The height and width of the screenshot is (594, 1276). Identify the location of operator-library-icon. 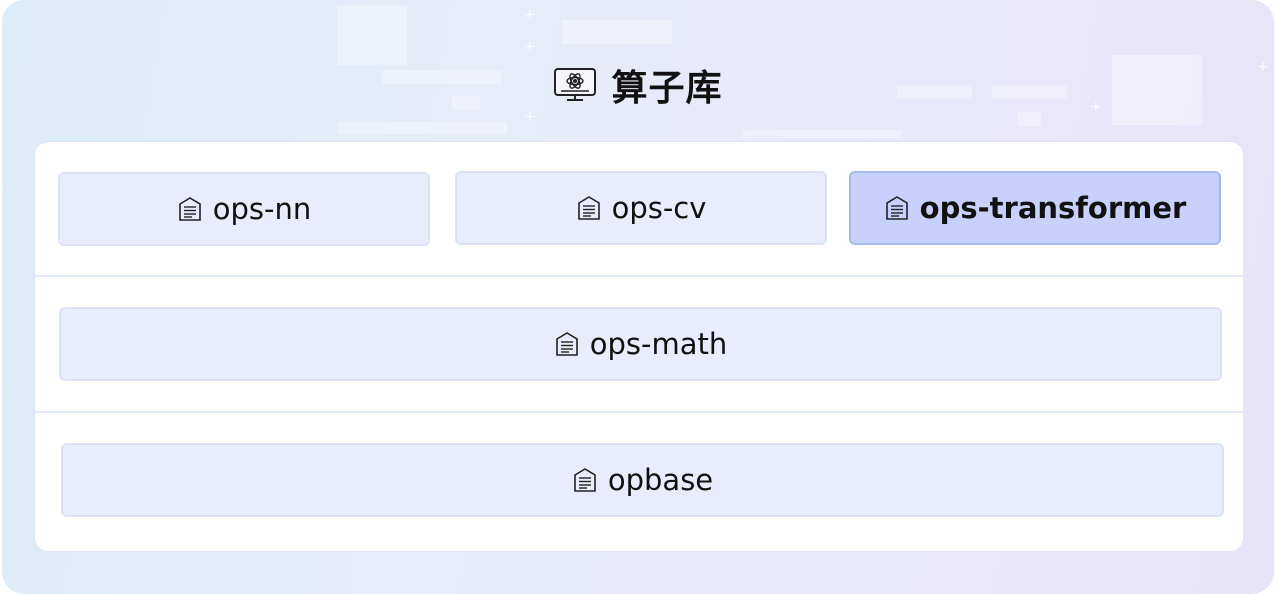
(575, 85).